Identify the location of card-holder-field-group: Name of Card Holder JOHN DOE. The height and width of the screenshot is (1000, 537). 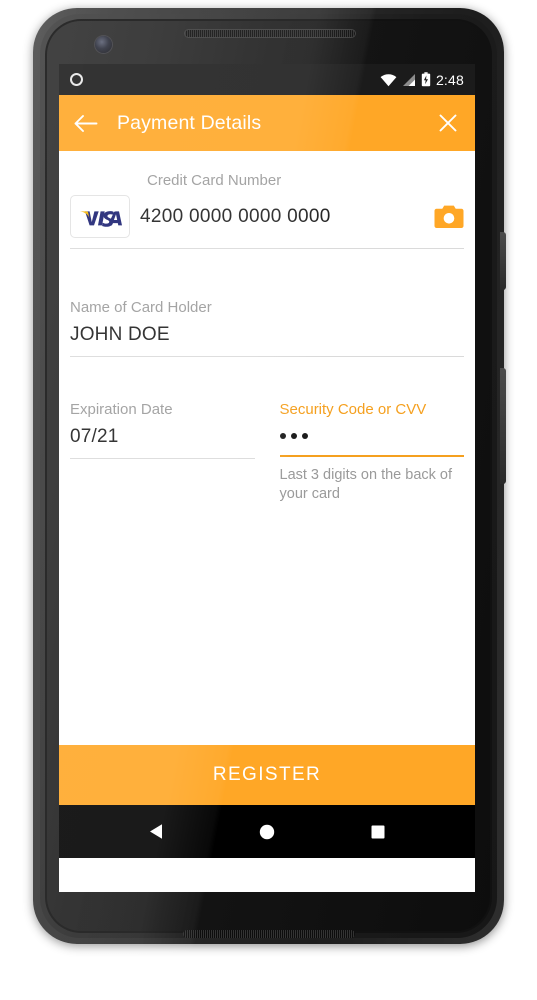
(267, 303).